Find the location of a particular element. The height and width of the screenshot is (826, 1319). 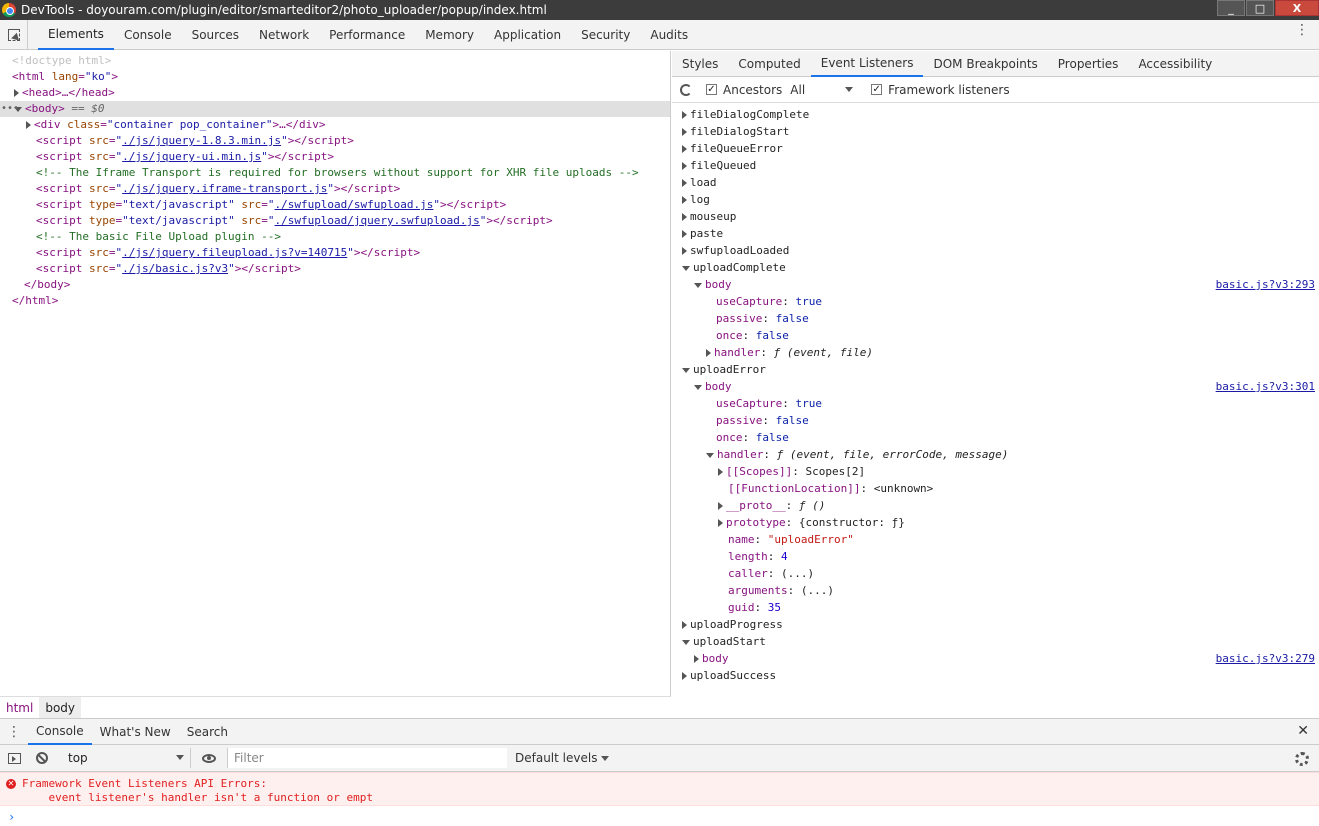

tab-memory: Memory is located at coordinates (449, 35).